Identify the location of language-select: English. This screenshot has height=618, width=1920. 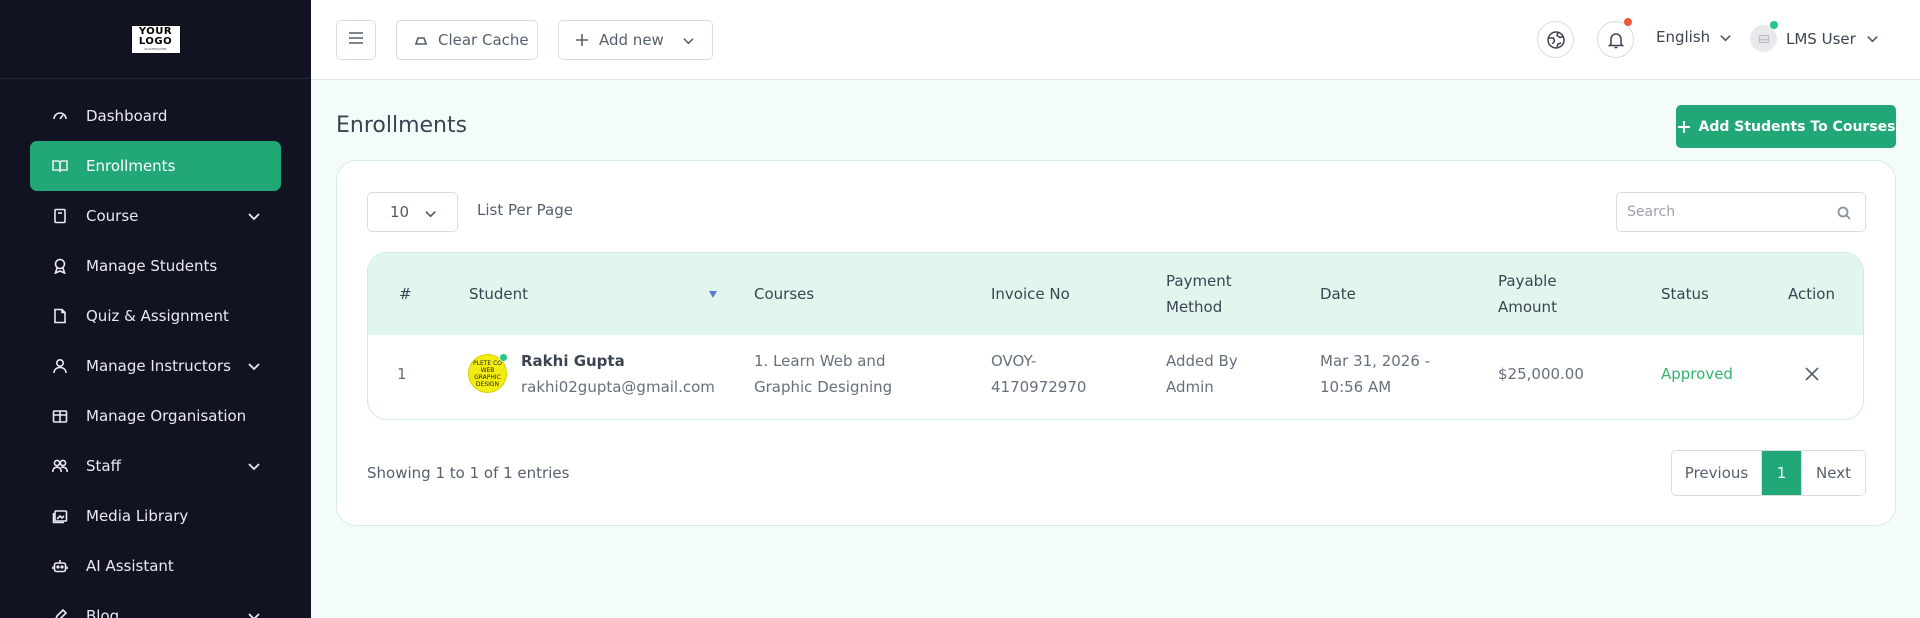
(1694, 37).